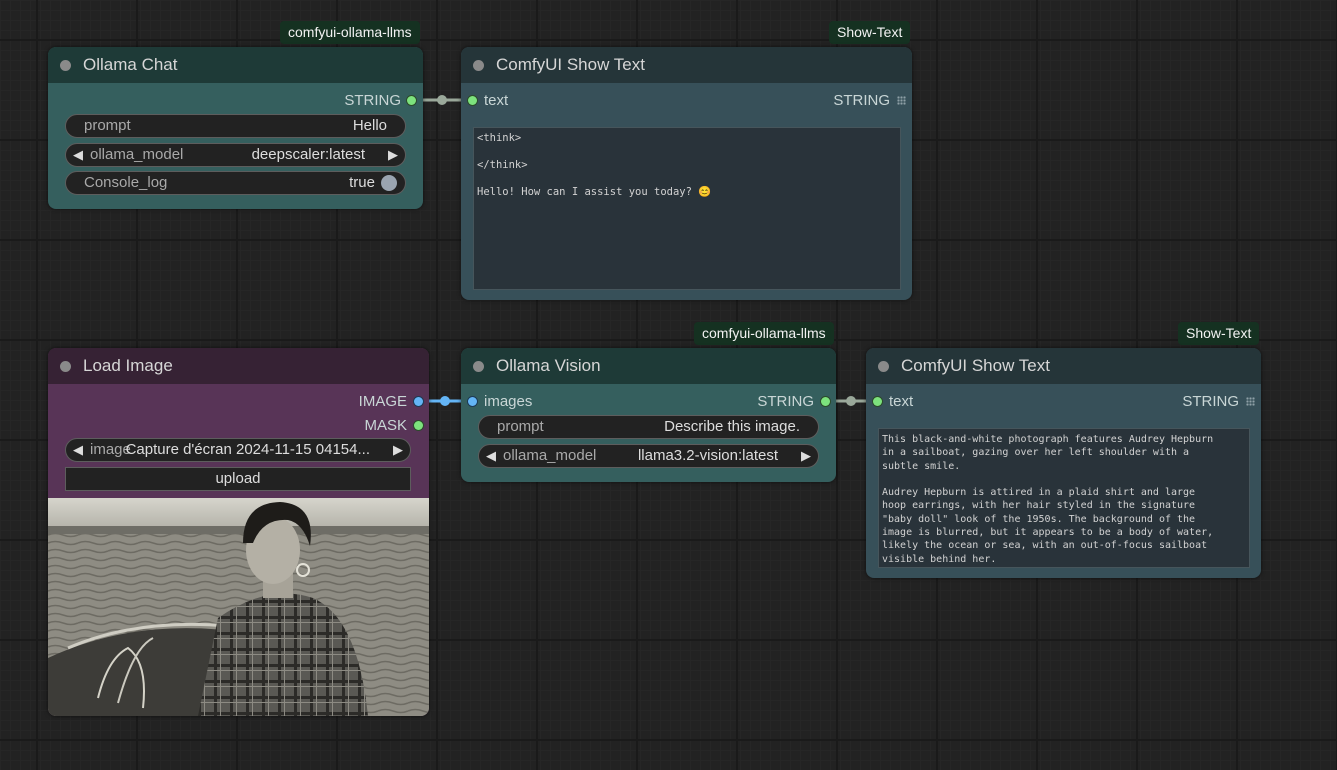 This screenshot has height=770, width=1337. Describe the element at coordinates (362, 182) in the screenshot. I see `console-value: true` at that location.